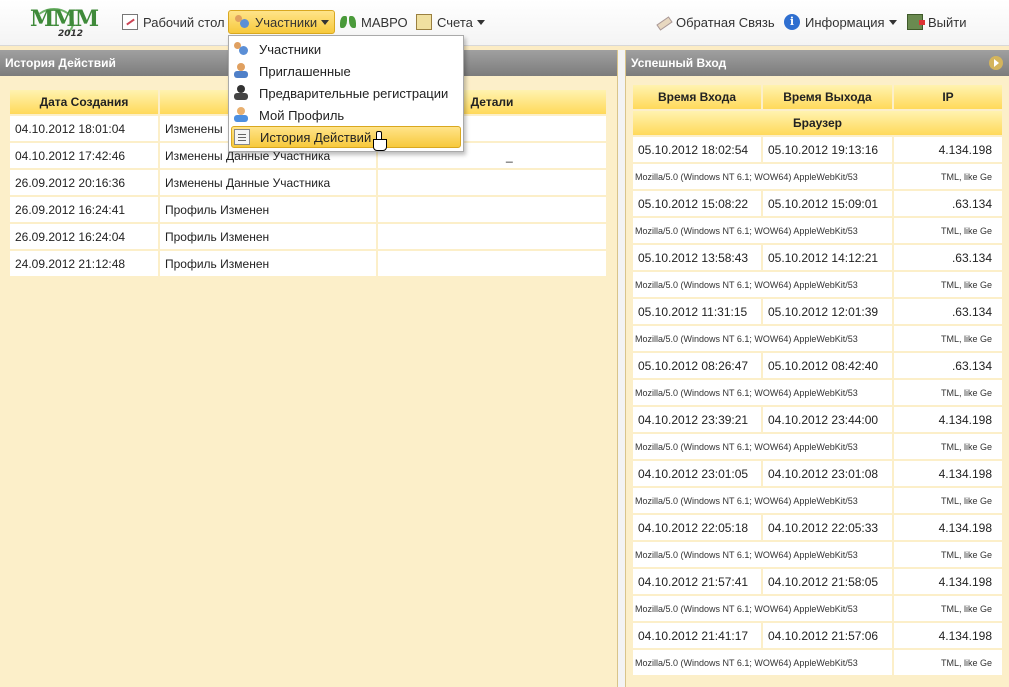  Describe the element at coordinates (308, 236) in the screenshot. I see `table-row: 26.09.2012 16:24:04 Профиль Изменен` at that location.